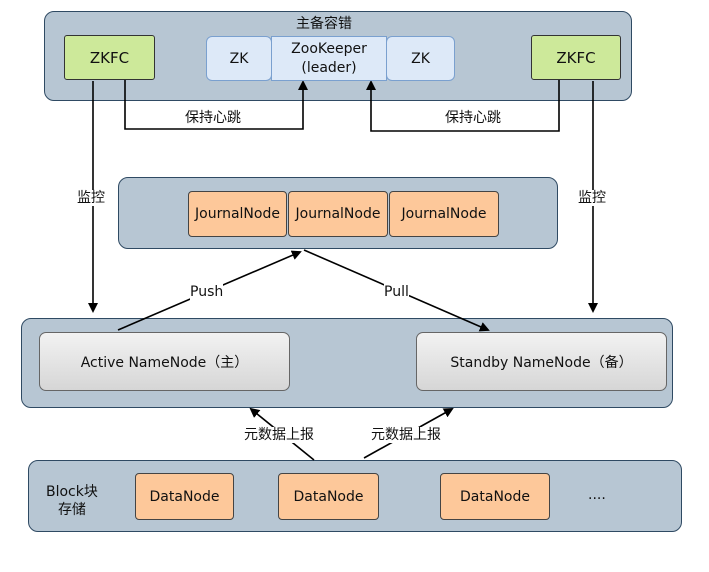  I want to click on active-namenode-box: Active NameNode（主）, so click(164, 361).